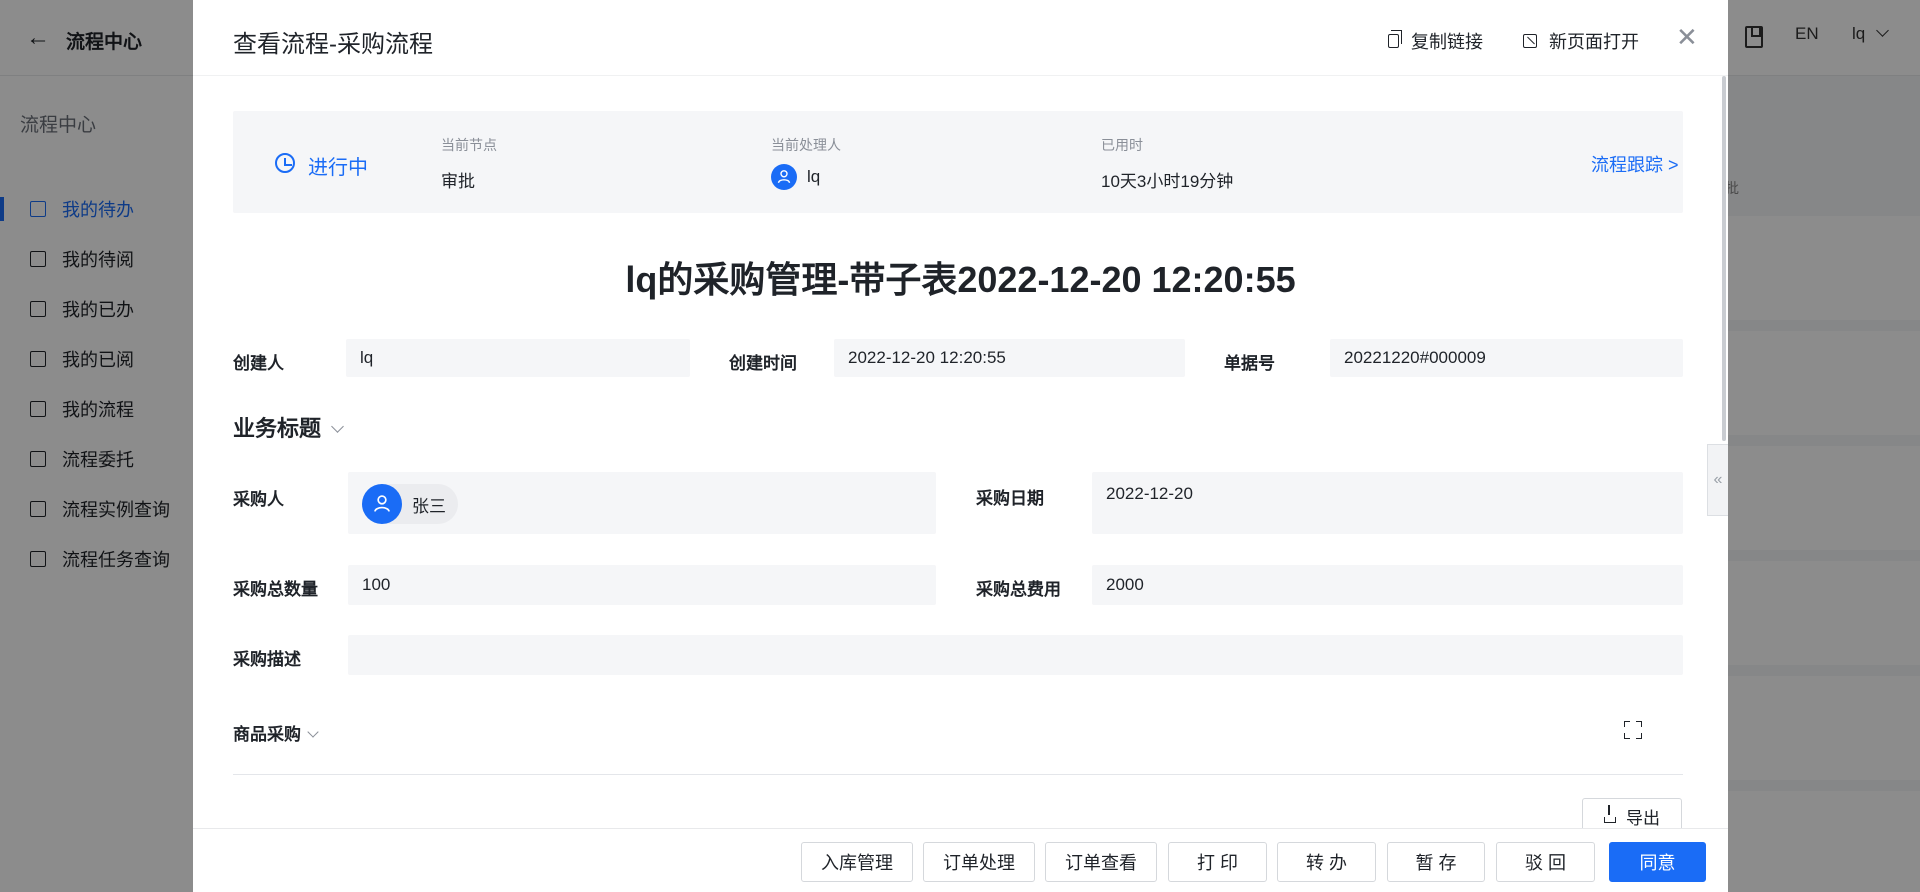  I want to click on collapse-panel-button: «, so click(1717, 480).